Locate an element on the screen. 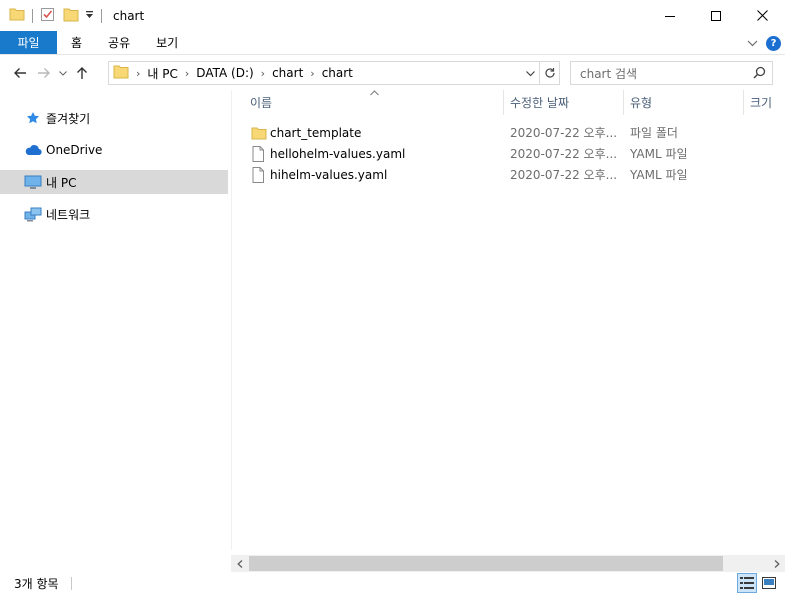 Image resolution: width=785 pixels, height=595 pixels. scroll-right-arrow-icon is located at coordinates (776, 563).